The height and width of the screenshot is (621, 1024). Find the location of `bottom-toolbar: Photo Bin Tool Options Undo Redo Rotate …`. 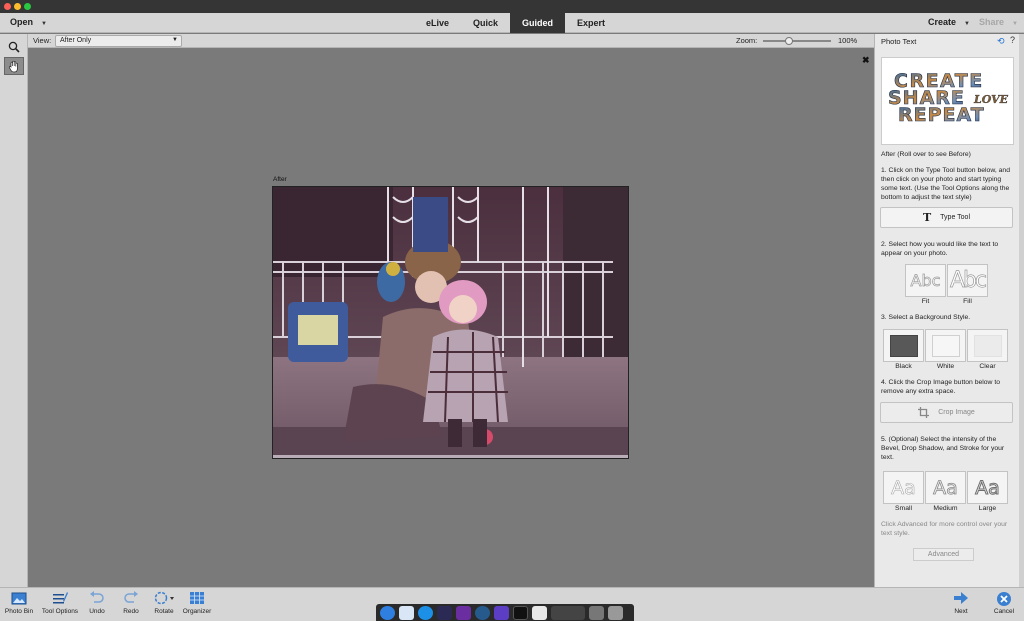

bottom-toolbar: Photo Bin Tool Options Undo Redo Rotate … is located at coordinates (512, 604).